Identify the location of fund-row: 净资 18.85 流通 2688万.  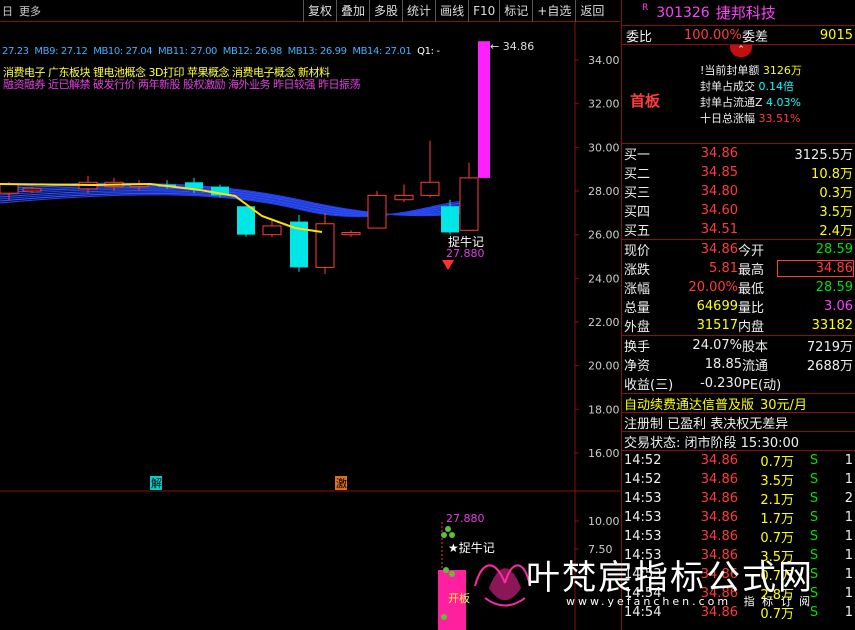
(738, 365).